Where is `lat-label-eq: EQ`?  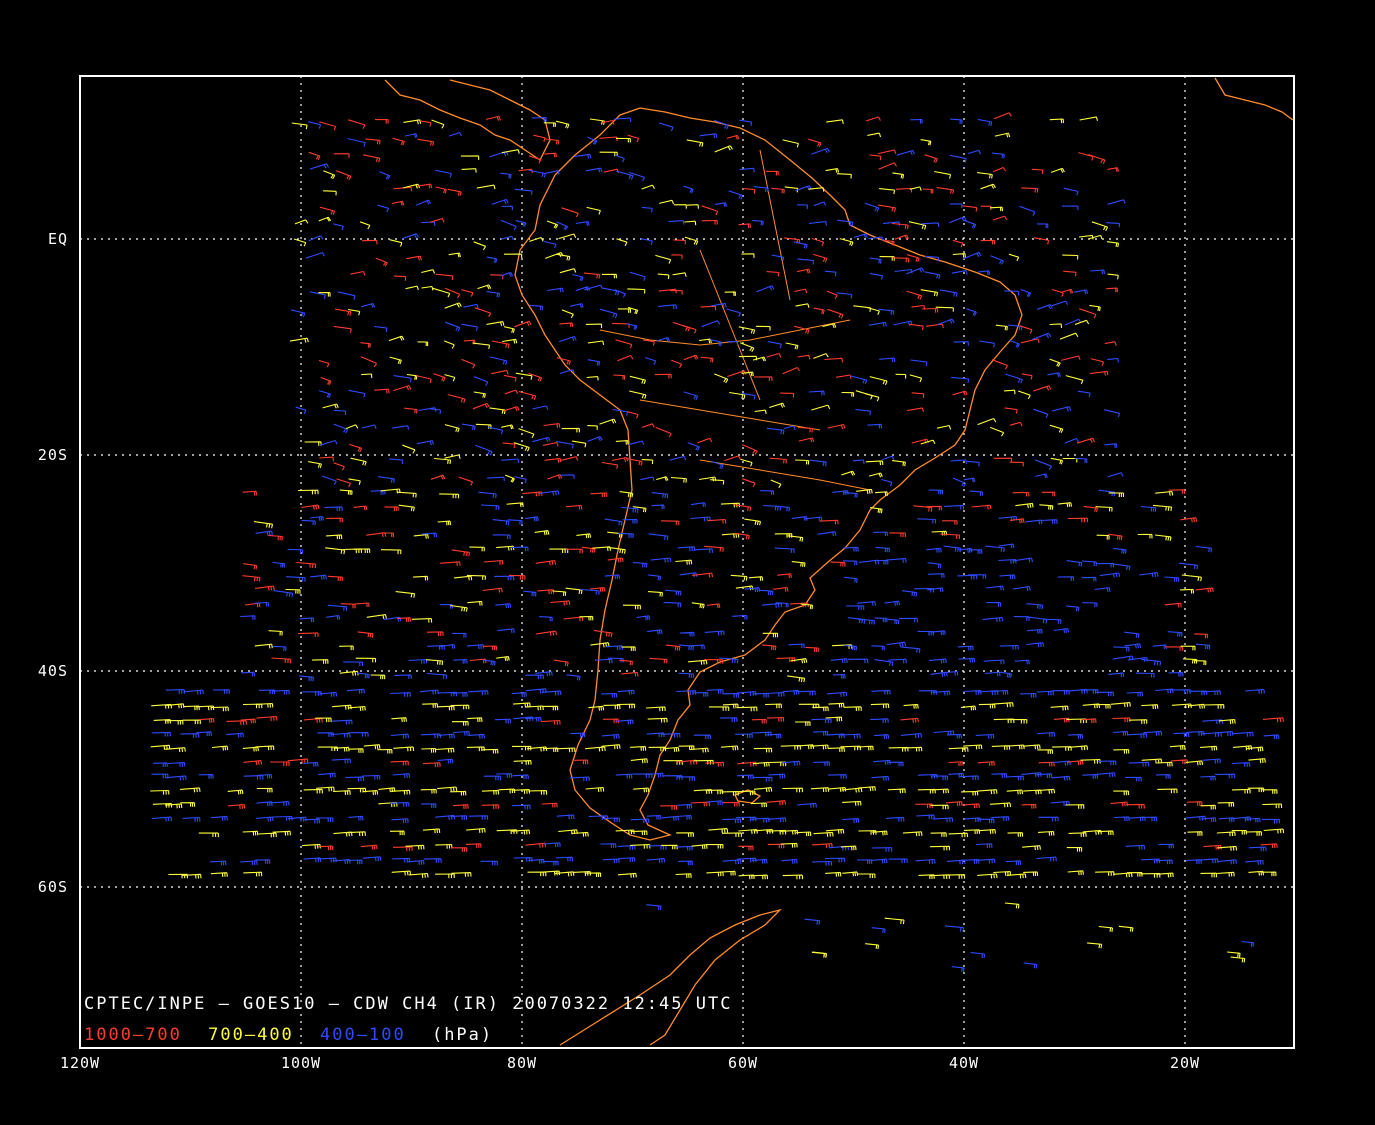 lat-label-eq: EQ is located at coordinates (58, 239).